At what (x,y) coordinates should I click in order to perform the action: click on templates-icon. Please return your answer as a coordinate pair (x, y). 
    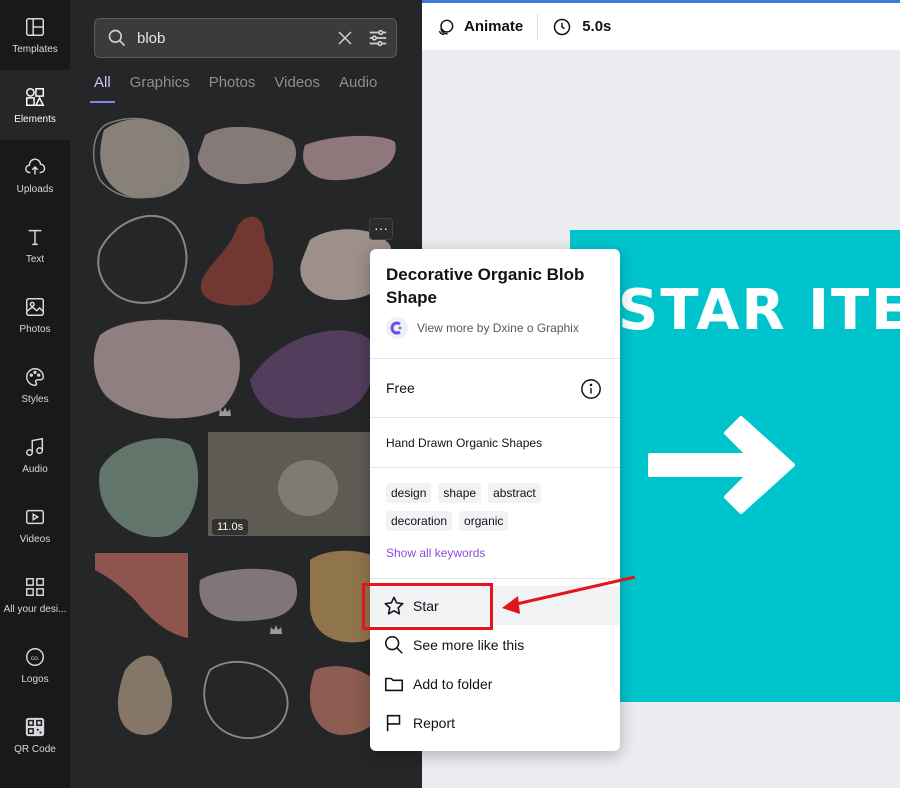
    Looking at the image, I should click on (35, 26).